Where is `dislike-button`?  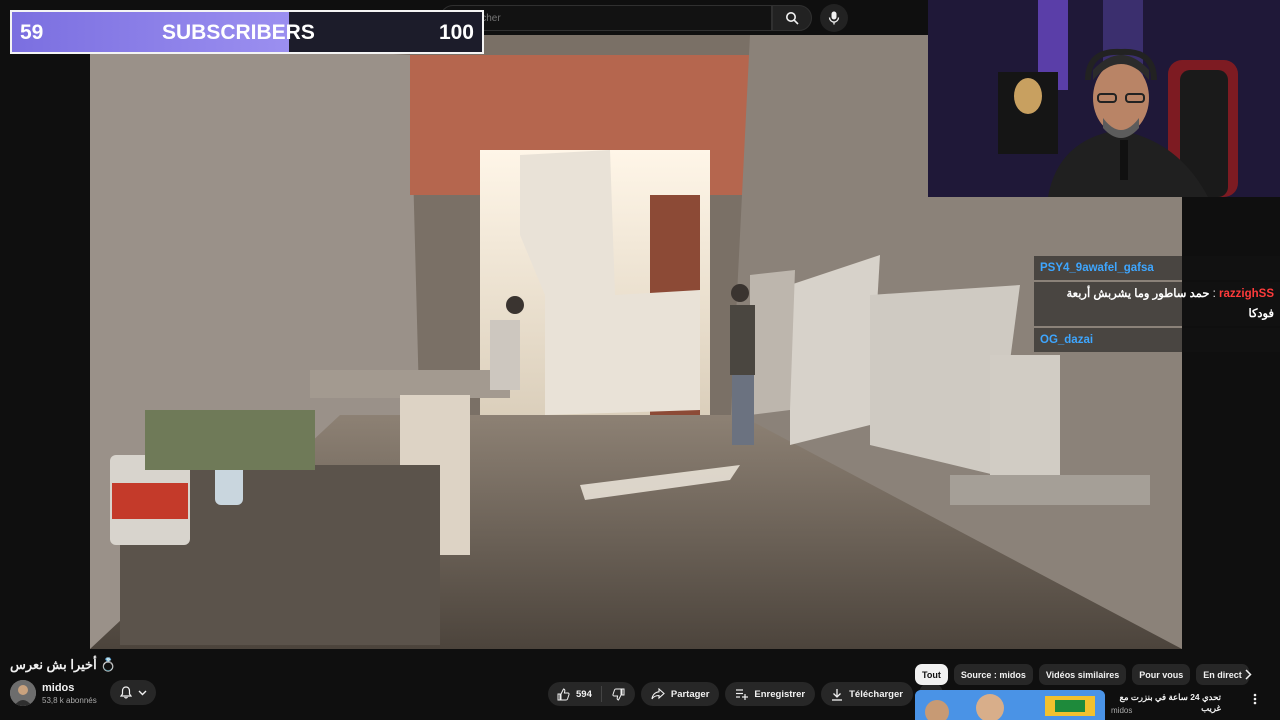 dislike-button is located at coordinates (618, 694).